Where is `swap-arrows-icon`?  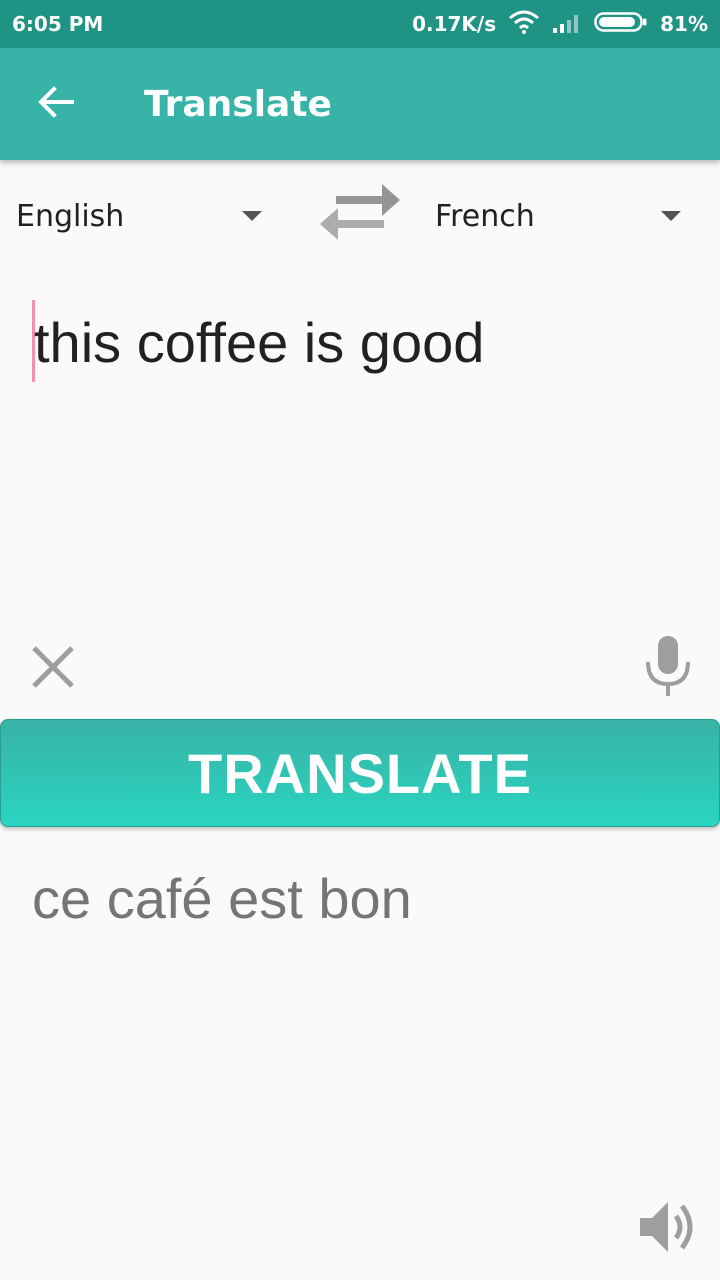
swap-arrows-icon is located at coordinates (360, 218).